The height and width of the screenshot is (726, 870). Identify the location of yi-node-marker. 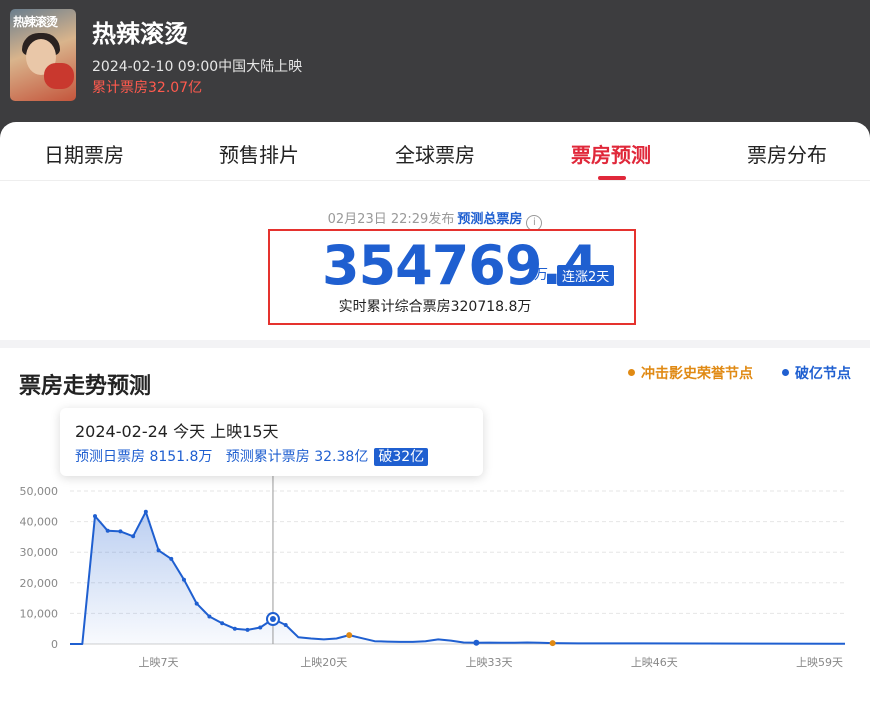
(476, 642).